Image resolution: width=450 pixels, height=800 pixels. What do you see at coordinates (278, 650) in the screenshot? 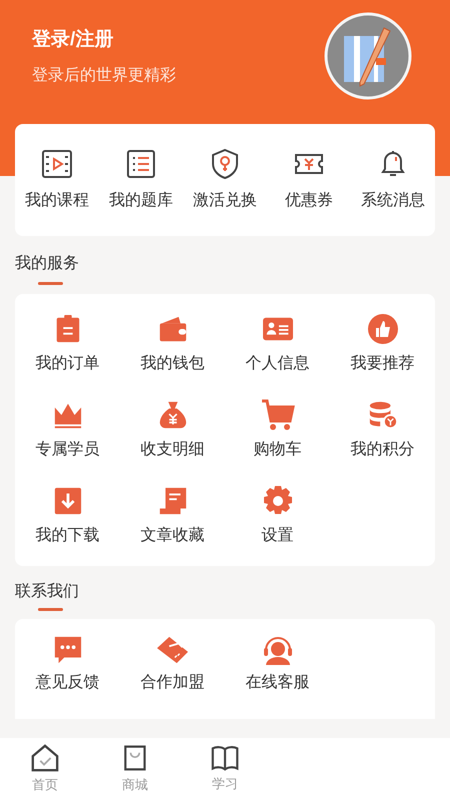
I see `headset-icon` at bounding box center [278, 650].